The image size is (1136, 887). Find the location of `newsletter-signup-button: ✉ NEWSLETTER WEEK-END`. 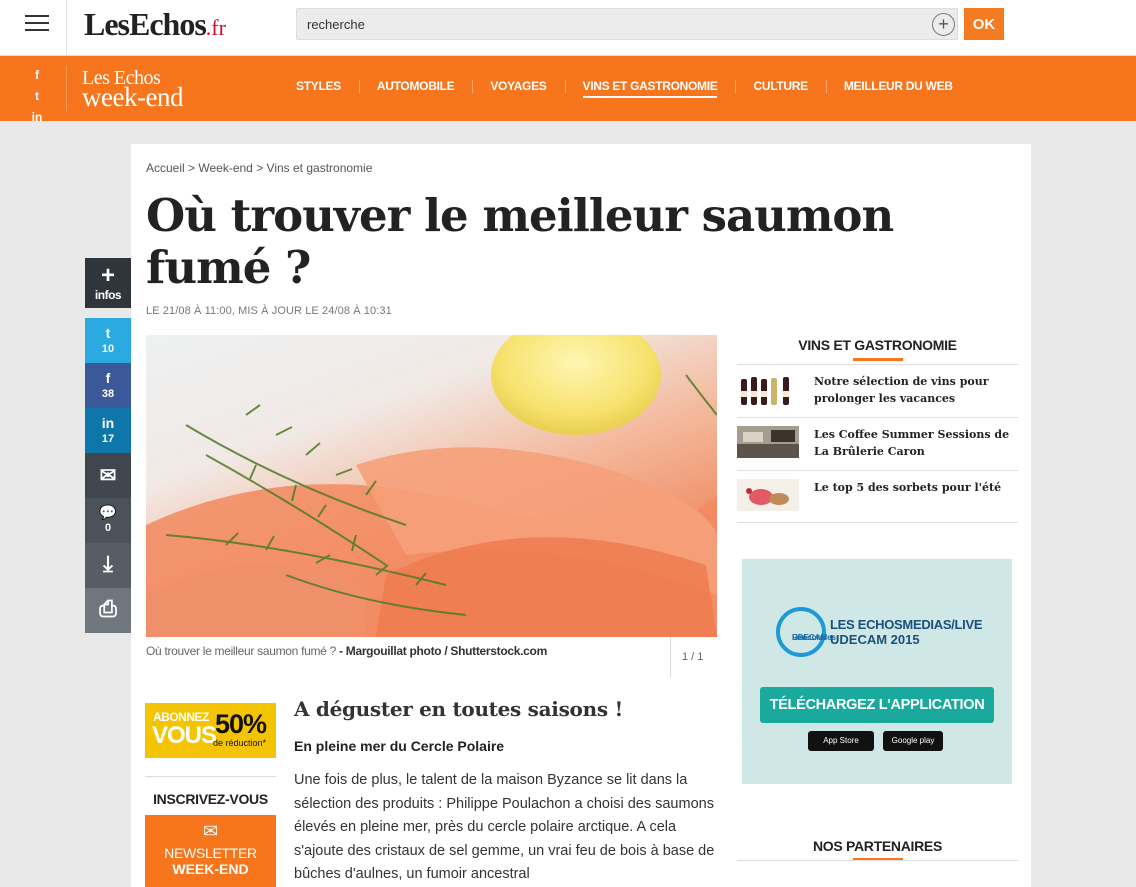

newsletter-signup-button: ✉ NEWSLETTER WEEK-END is located at coordinates (210, 851).